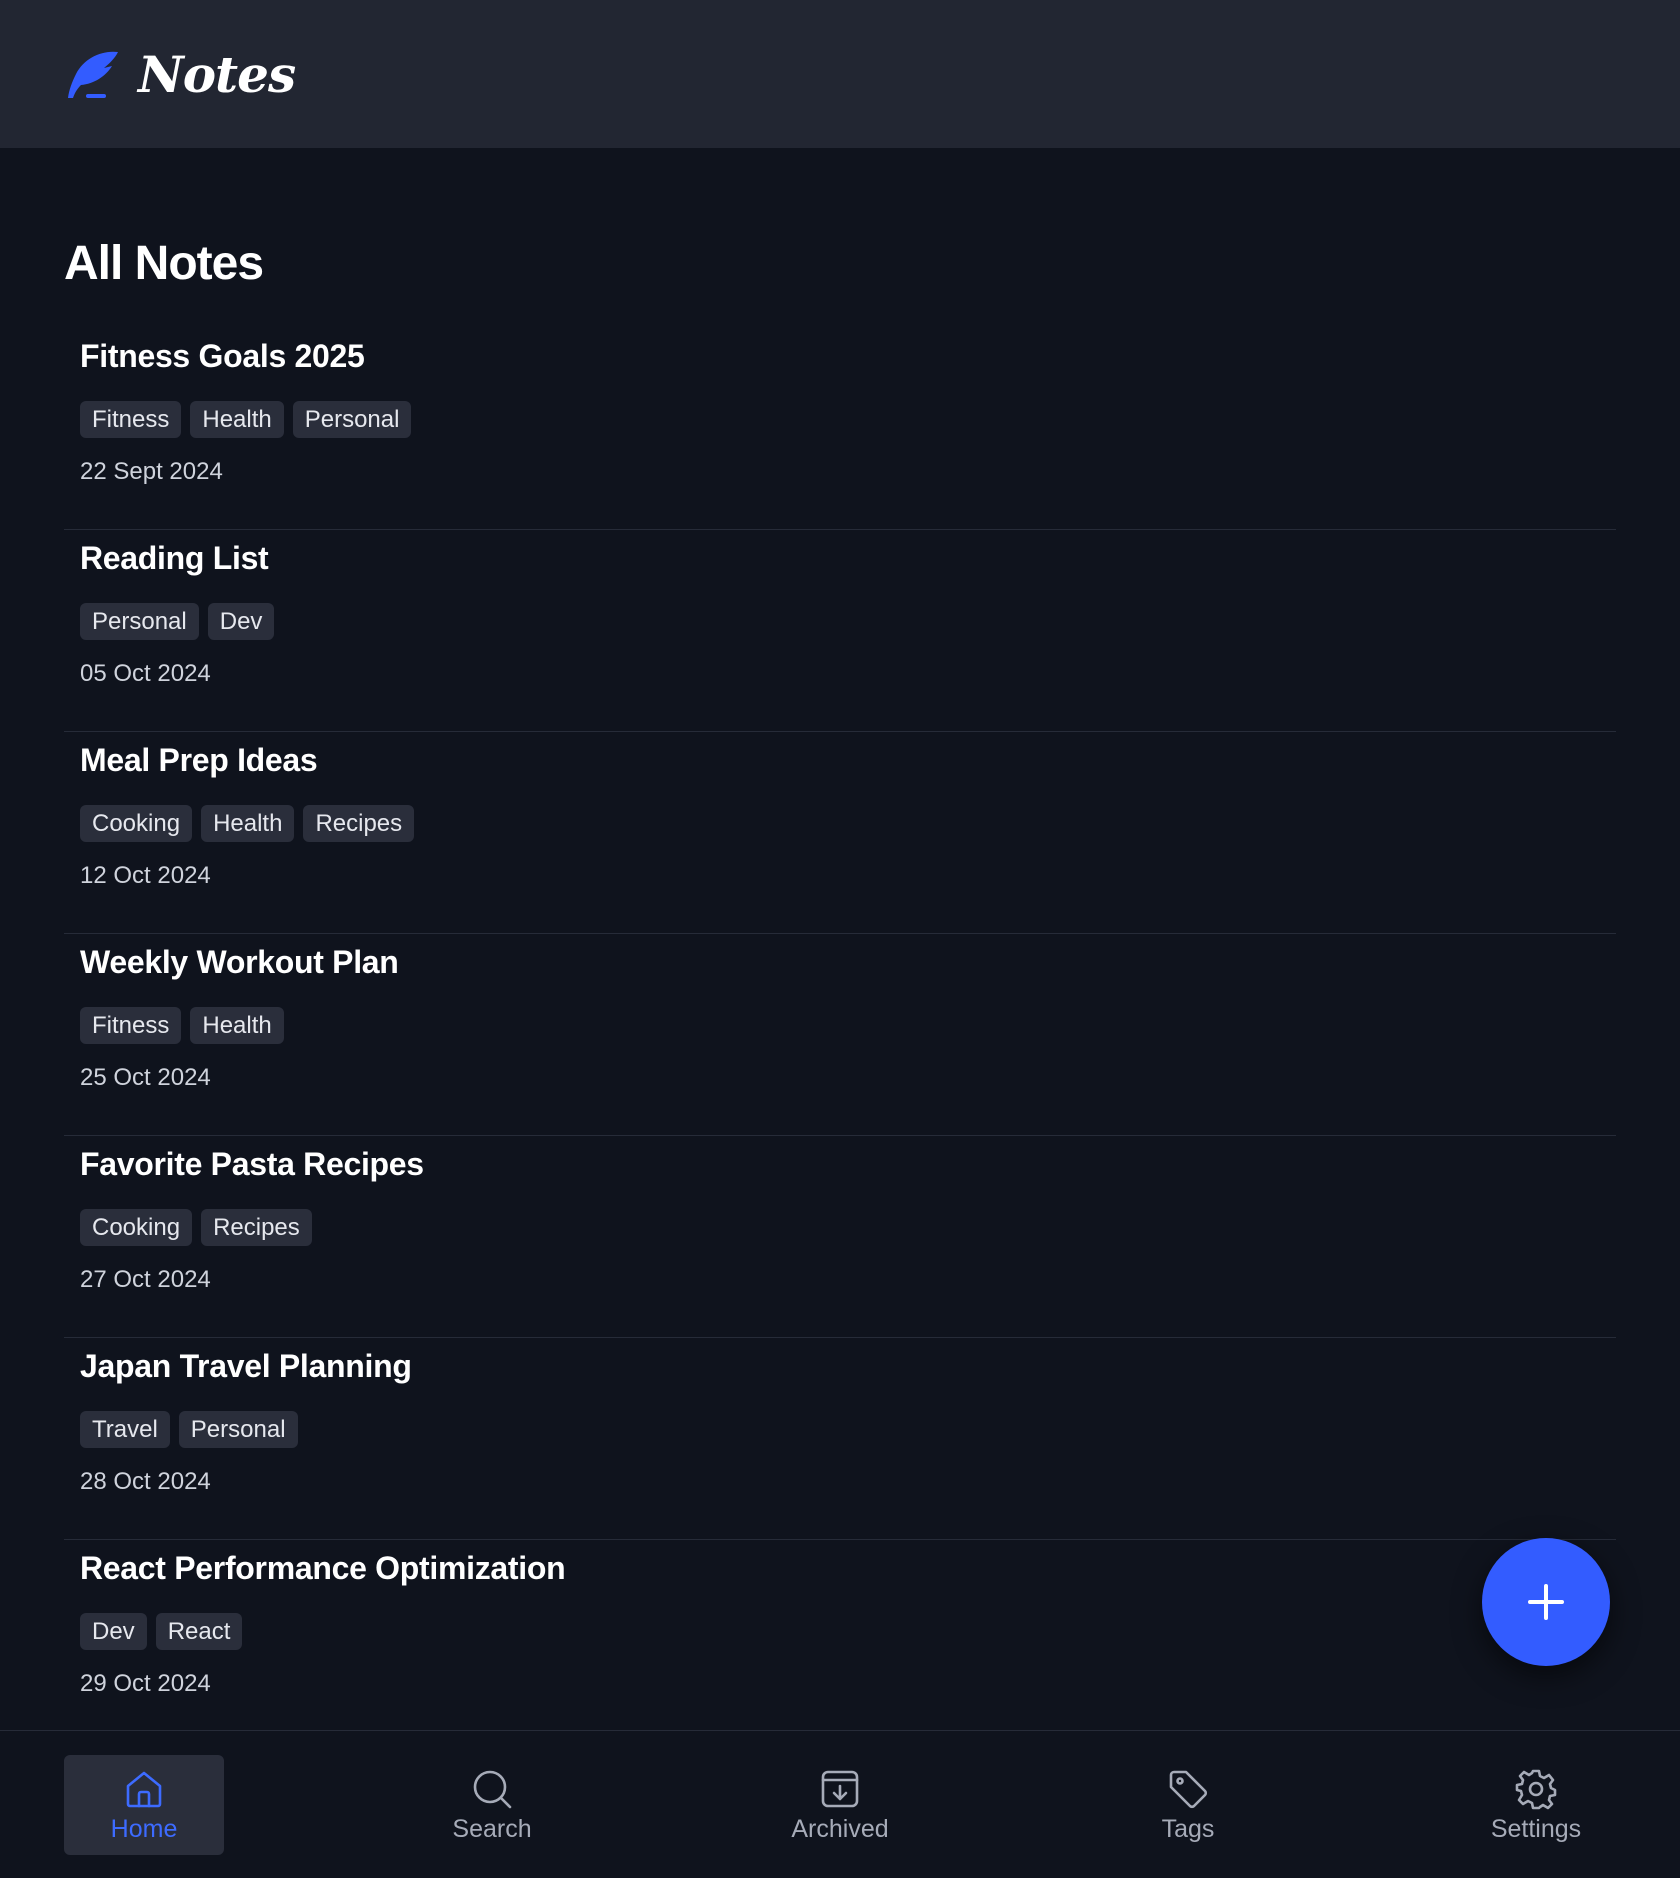 The height and width of the screenshot is (1878, 1680). What do you see at coordinates (252, 1164) in the screenshot?
I see `note-title: Favorite Pasta Recipes` at bounding box center [252, 1164].